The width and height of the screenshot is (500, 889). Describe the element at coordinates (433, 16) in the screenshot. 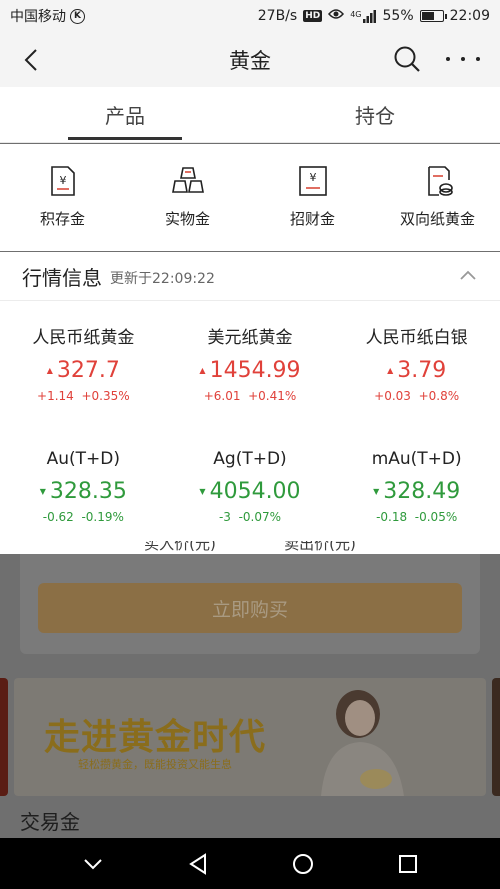

I see `battery-icon` at that location.